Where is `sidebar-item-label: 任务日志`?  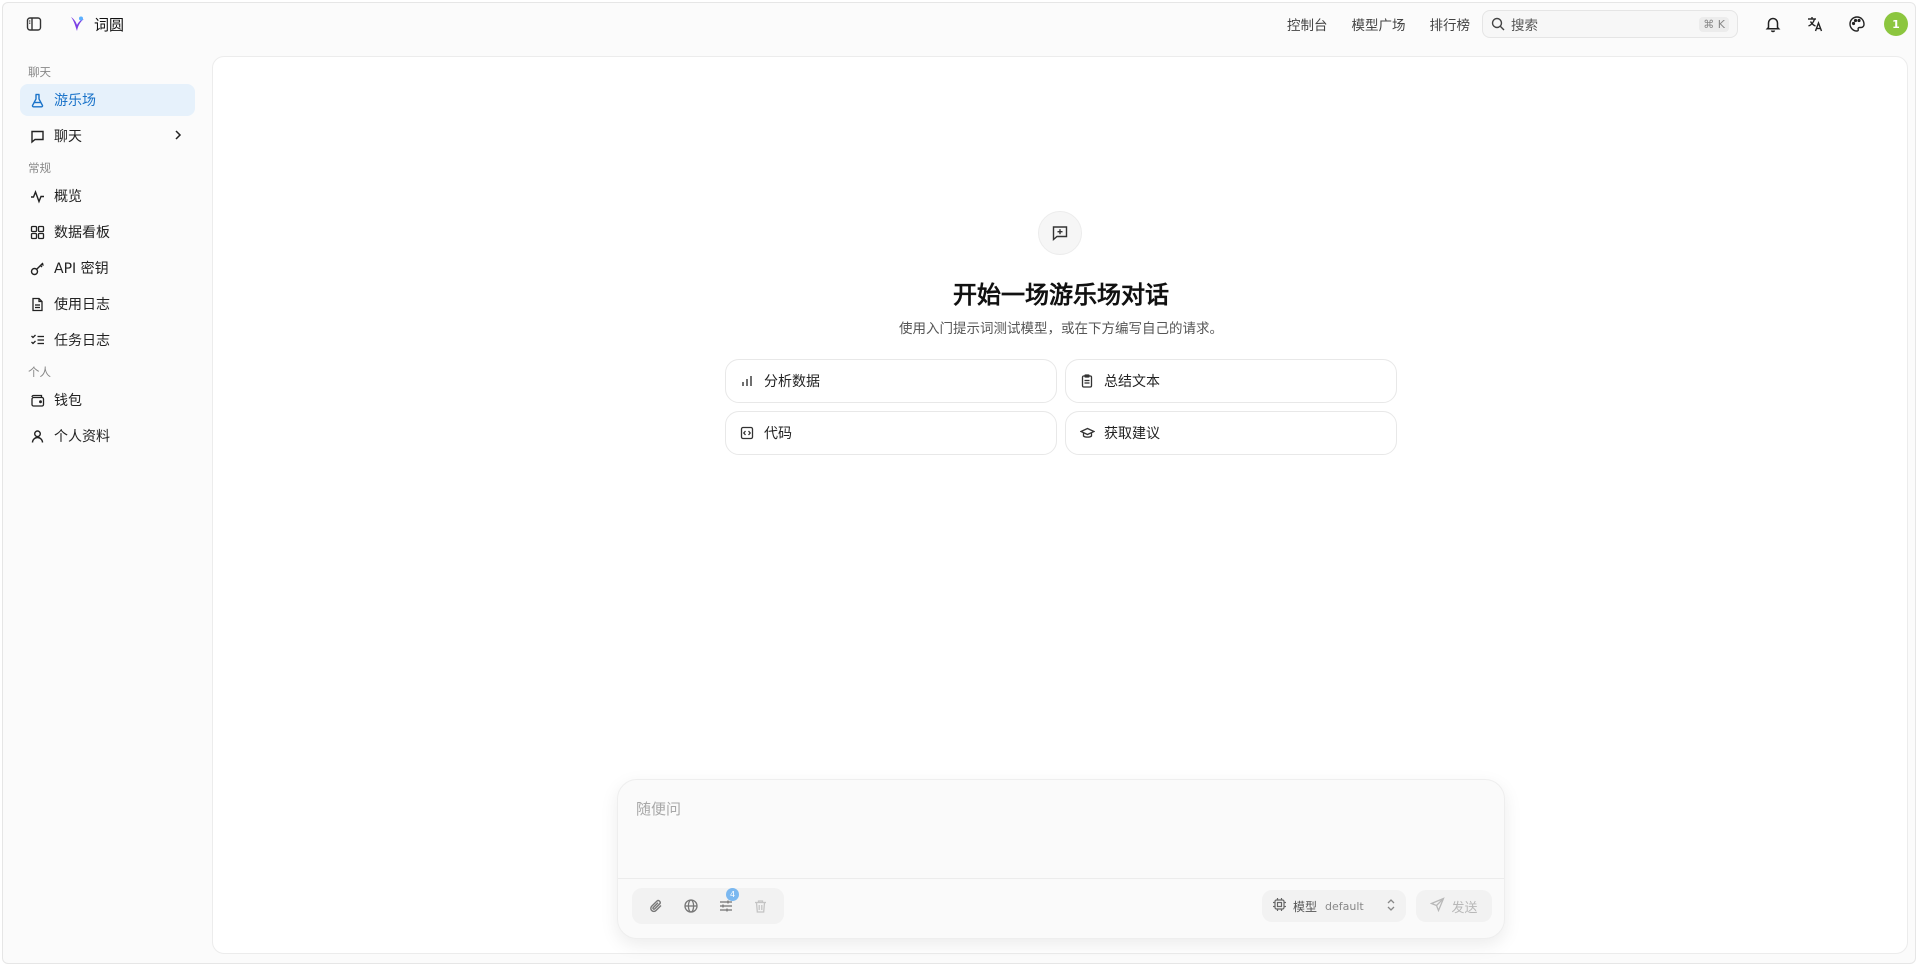
sidebar-item-label: 任务日志 is located at coordinates (82, 341).